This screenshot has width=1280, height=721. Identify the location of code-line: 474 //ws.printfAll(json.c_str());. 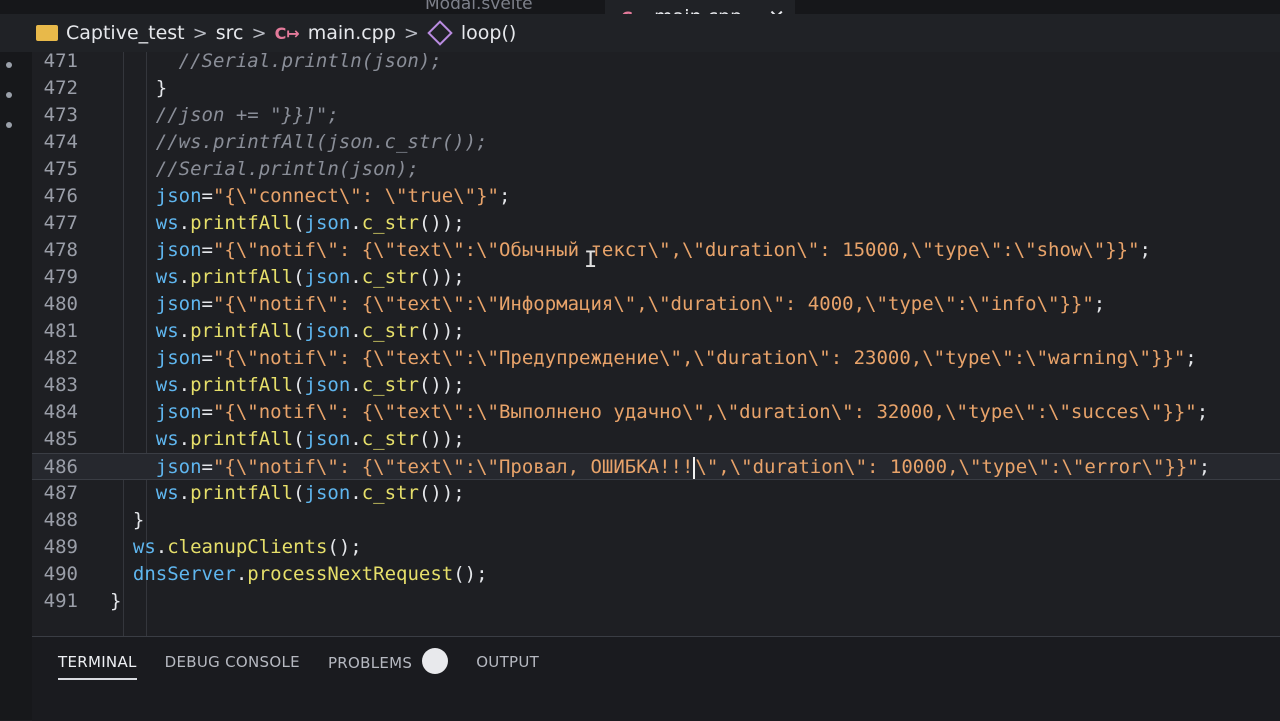
(656, 142).